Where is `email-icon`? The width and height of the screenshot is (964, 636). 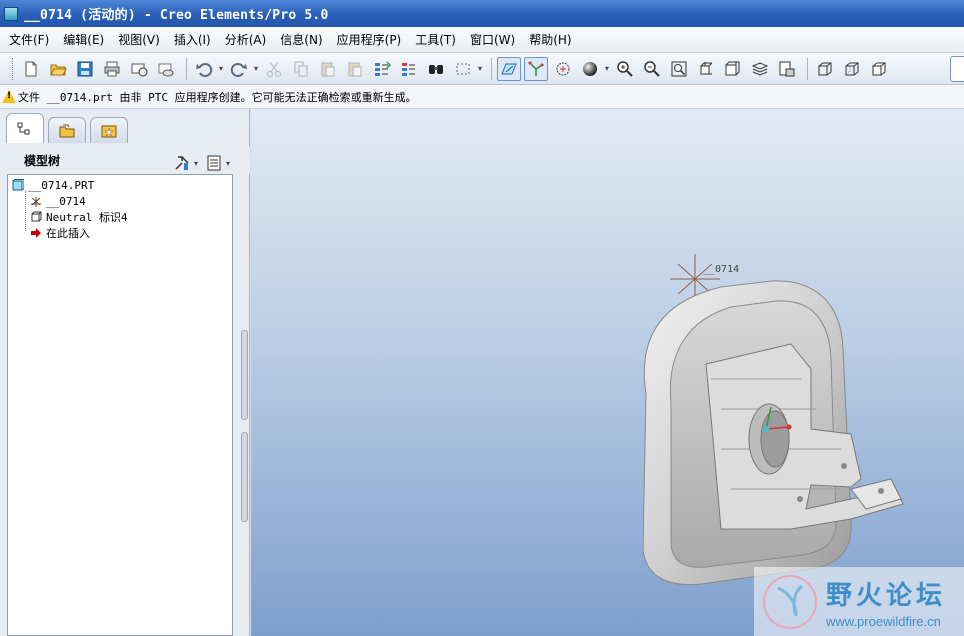 email-icon is located at coordinates (139, 69).